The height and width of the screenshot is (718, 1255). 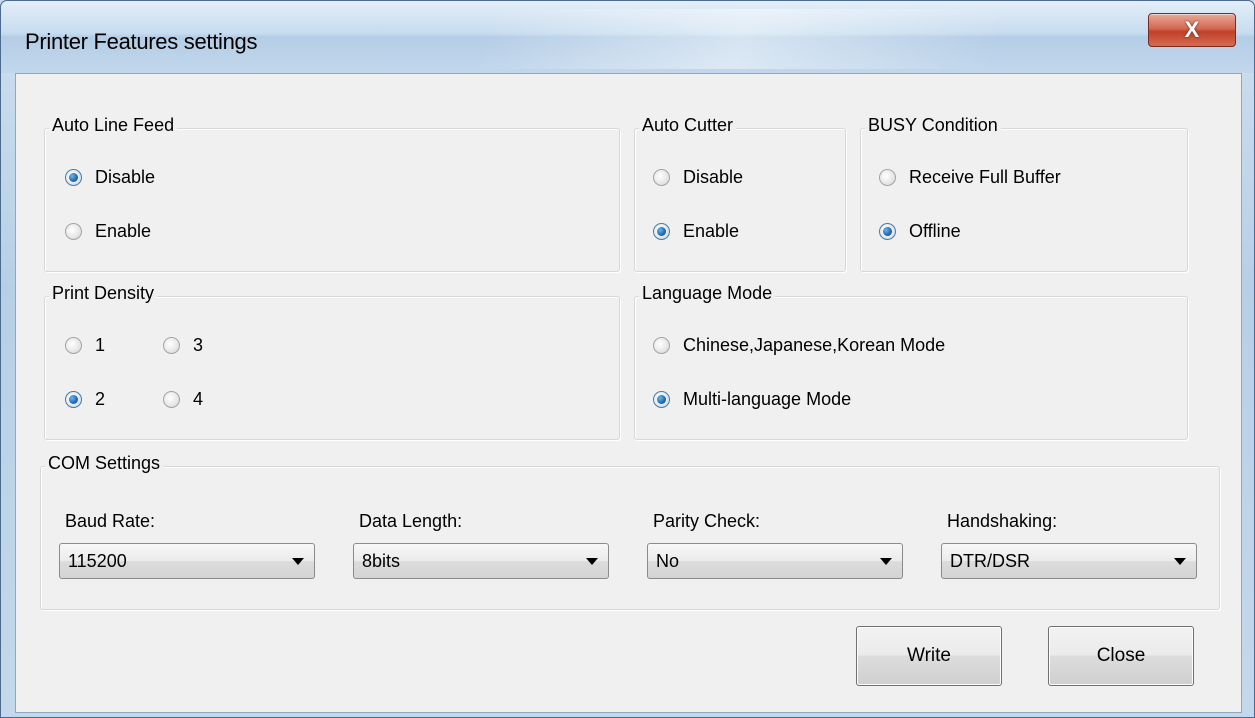 I want to click on auto-cutter-group: Auto Cutter Disable Enable, so click(x=740, y=193).